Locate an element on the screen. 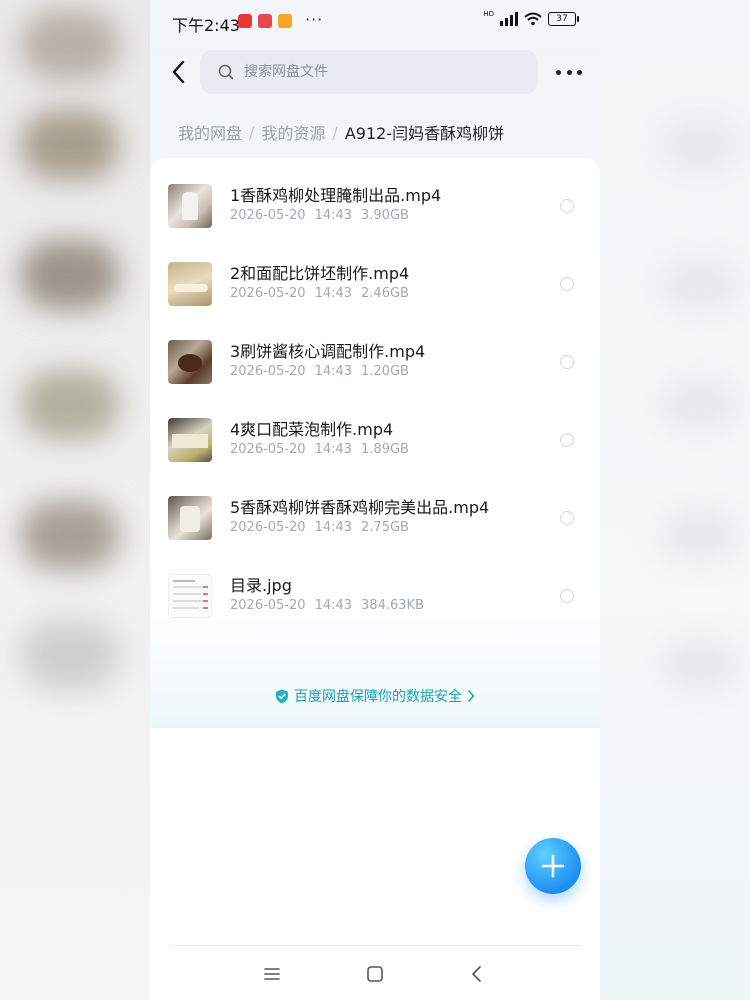  shield-icon is located at coordinates (282, 696).